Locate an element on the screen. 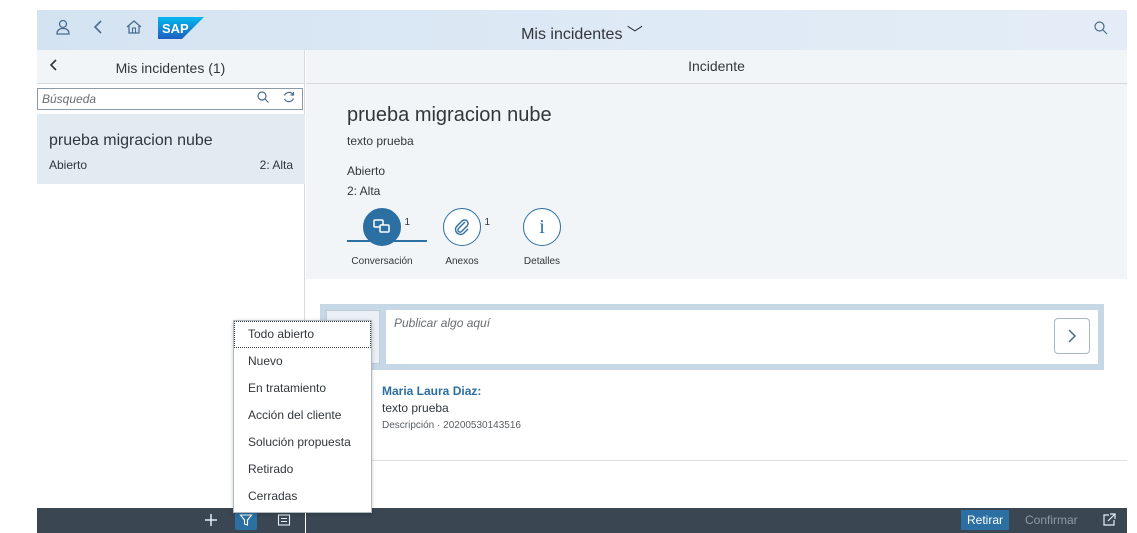 The width and height of the screenshot is (1137, 533). retirar-button: Retirar is located at coordinates (985, 520).